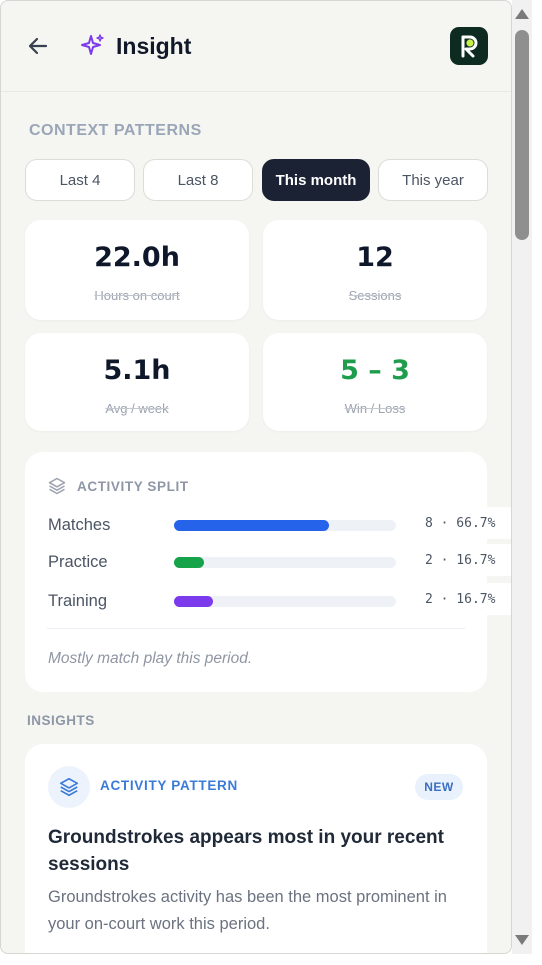 The width and height of the screenshot is (542, 965). I want to click on new-badge: NEW, so click(439, 787).